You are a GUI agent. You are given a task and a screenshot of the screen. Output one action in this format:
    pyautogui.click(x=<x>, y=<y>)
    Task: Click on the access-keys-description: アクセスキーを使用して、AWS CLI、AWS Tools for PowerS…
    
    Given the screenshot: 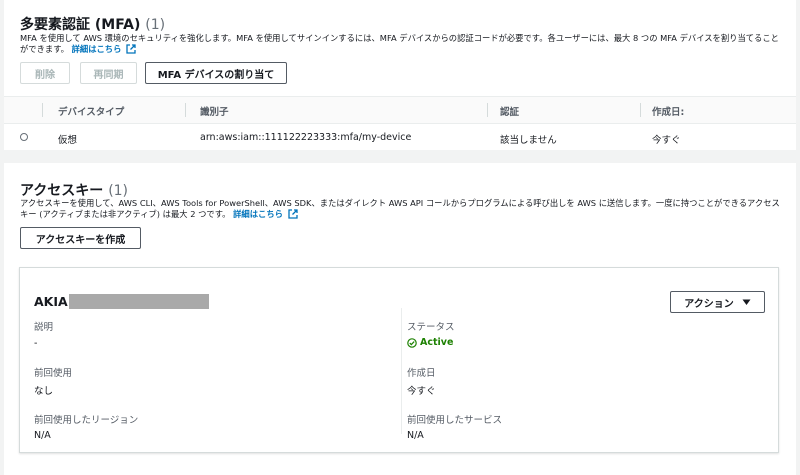 What is the action you would take?
    pyautogui.click(x=400, y=209)
    